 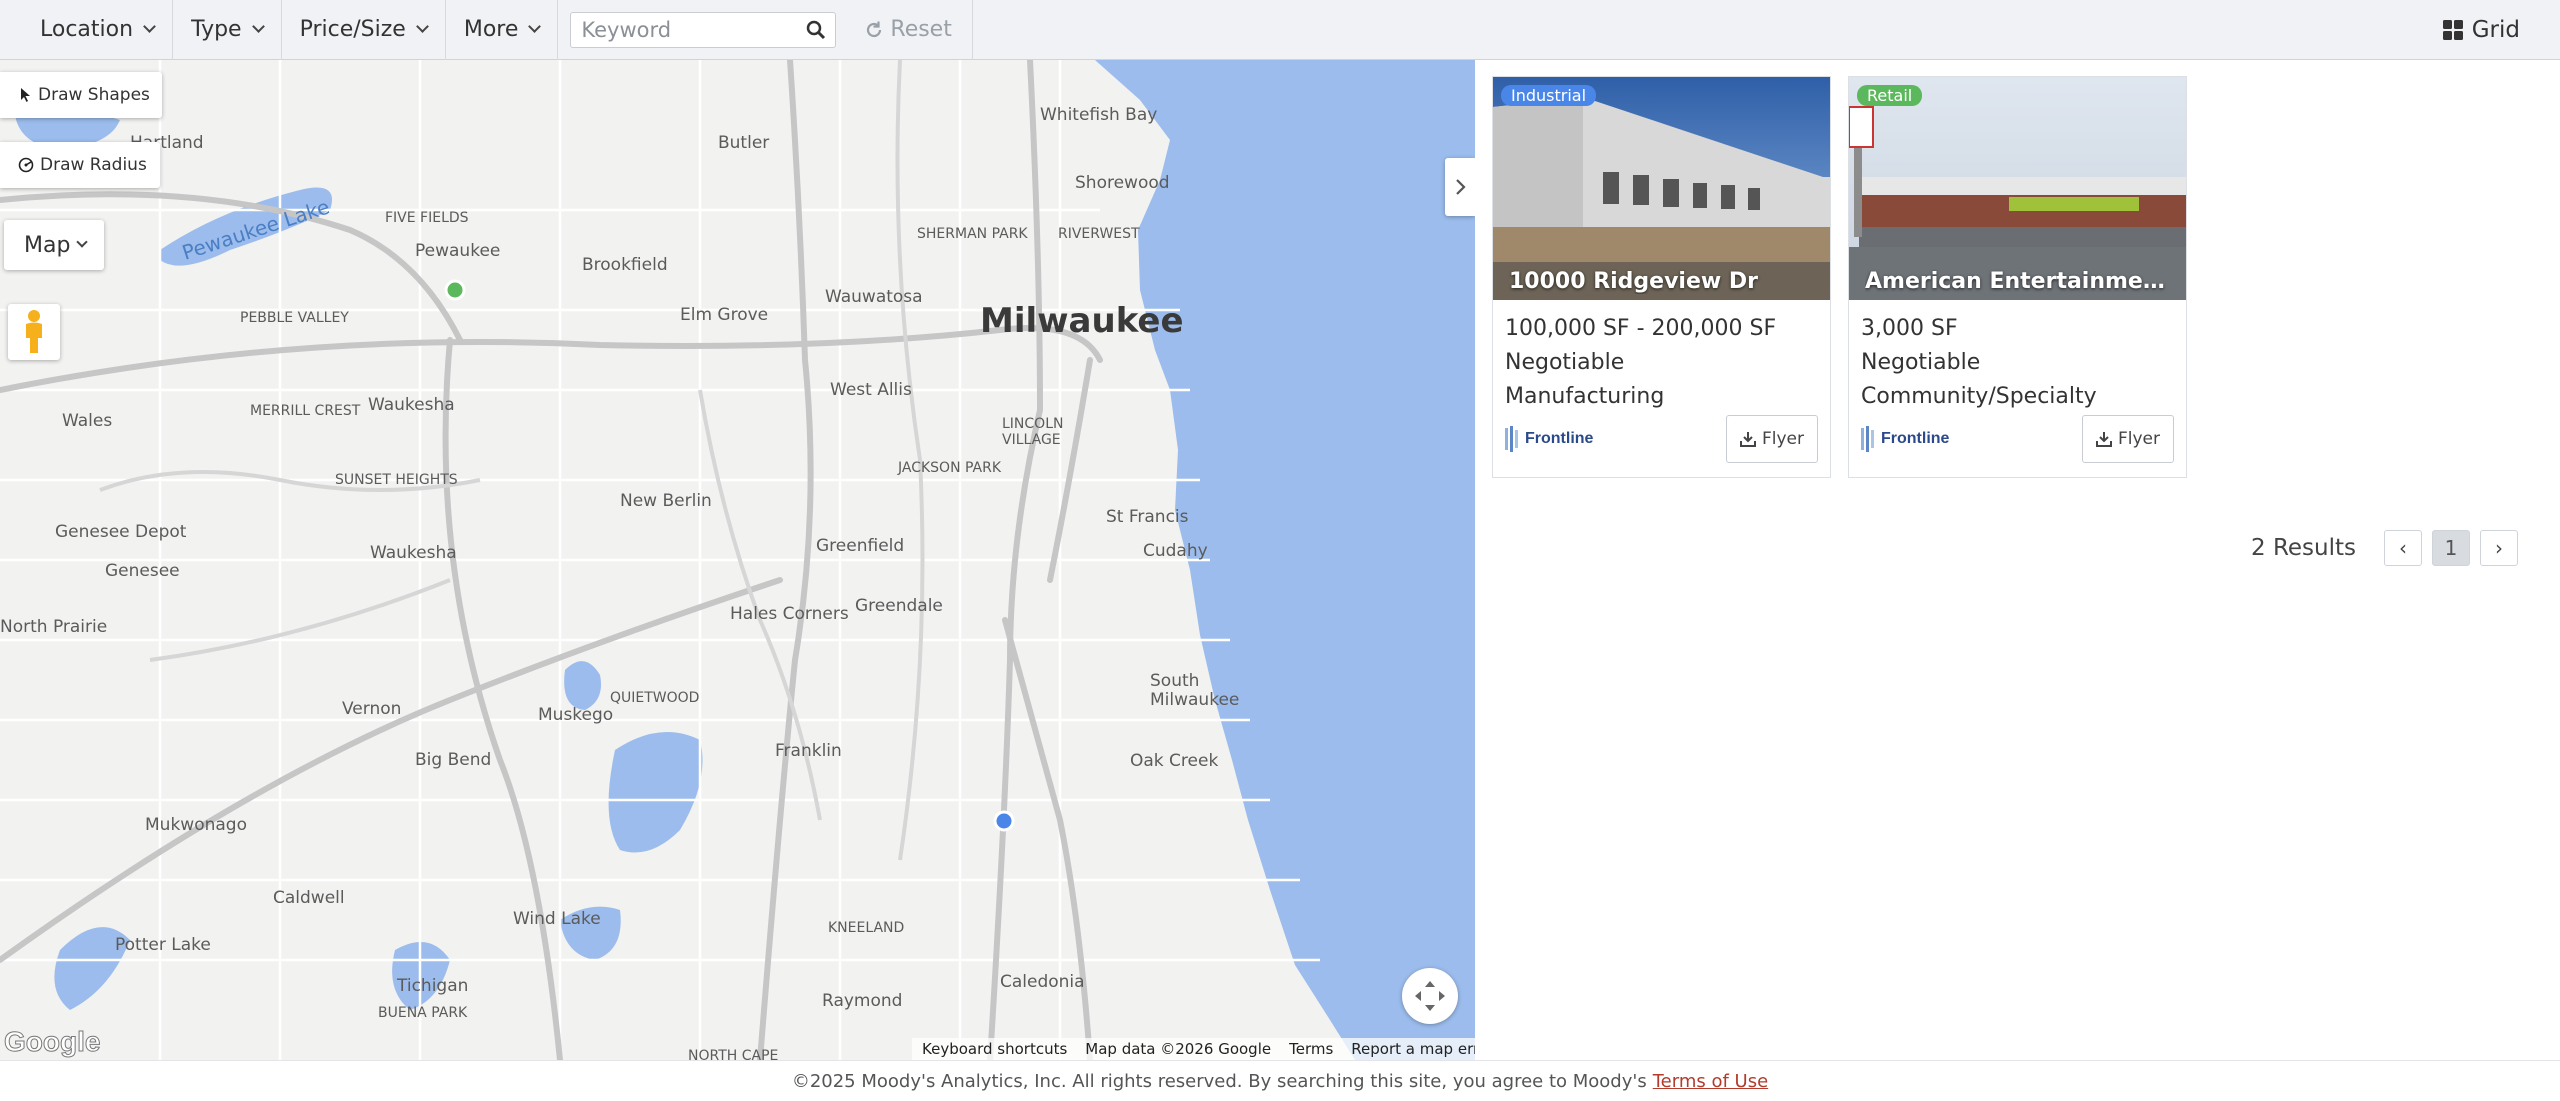 What do you see at coordinates (1082, 321) in the screenshot?
I see `svg-text: Milwaukee` at bounding box center [1082, 321].